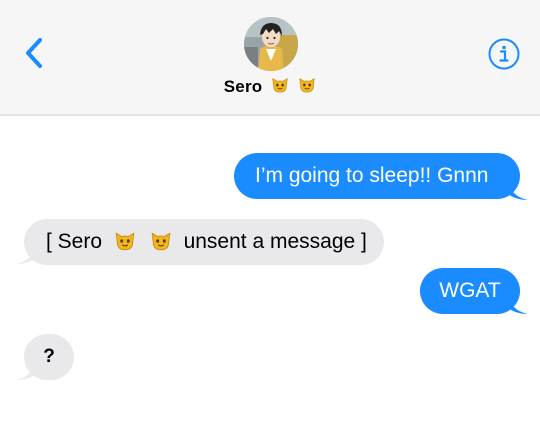 This screenshot has width=540, height=436. What do you see at coordinates (243, 86) in the screenshot?
I see `contact-name: Sero` at bounding box center [243, 86].